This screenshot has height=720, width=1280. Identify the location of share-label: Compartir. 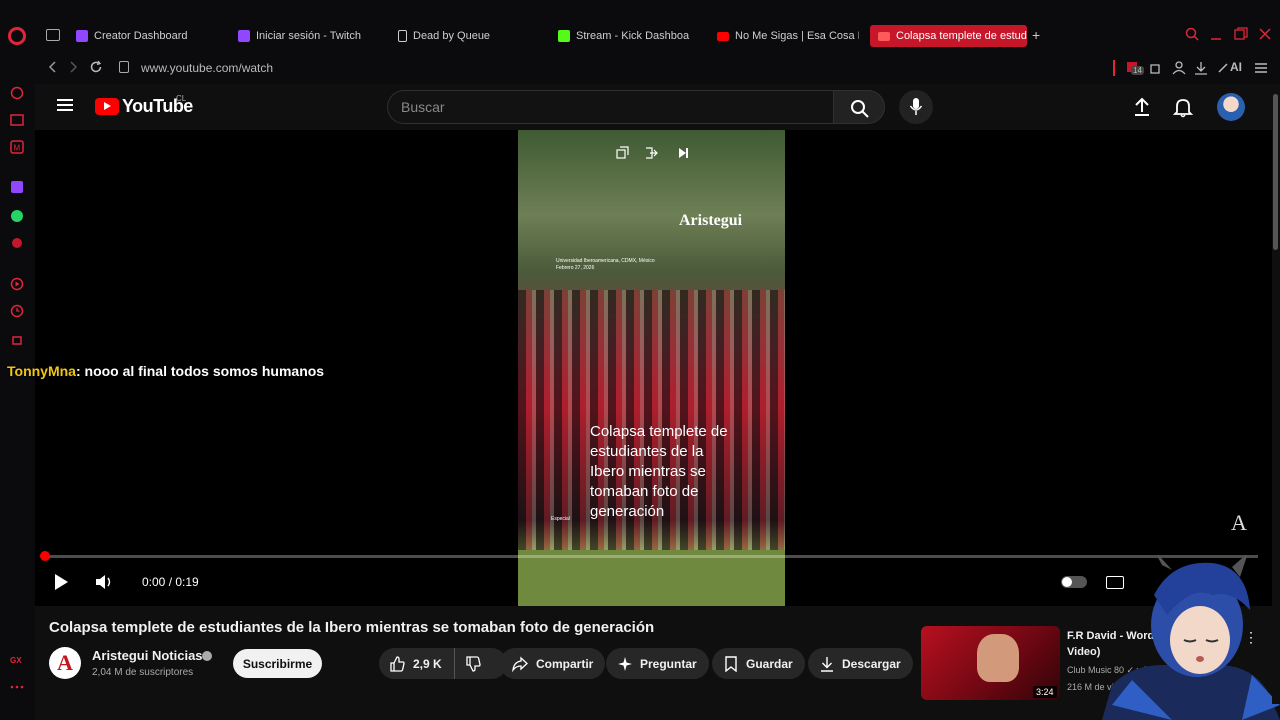
(565, 663).